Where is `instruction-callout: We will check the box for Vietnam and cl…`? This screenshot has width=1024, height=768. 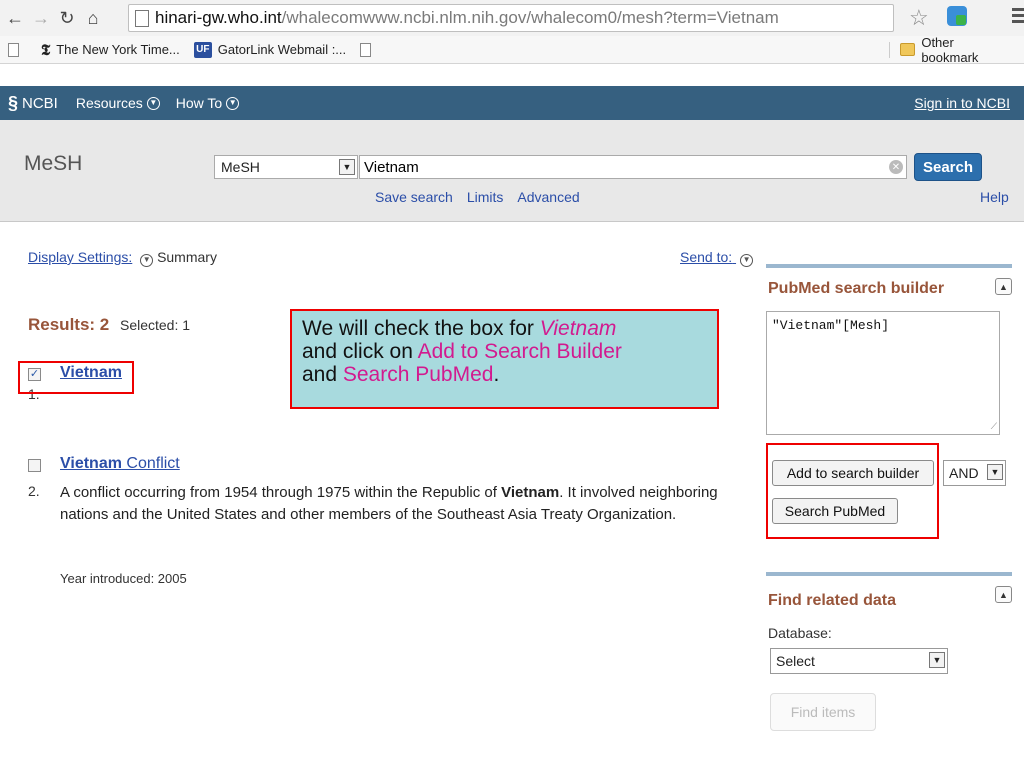 instruction-callout: We will check the box for Vietnam and cl… is located at coordinates (504, 359).